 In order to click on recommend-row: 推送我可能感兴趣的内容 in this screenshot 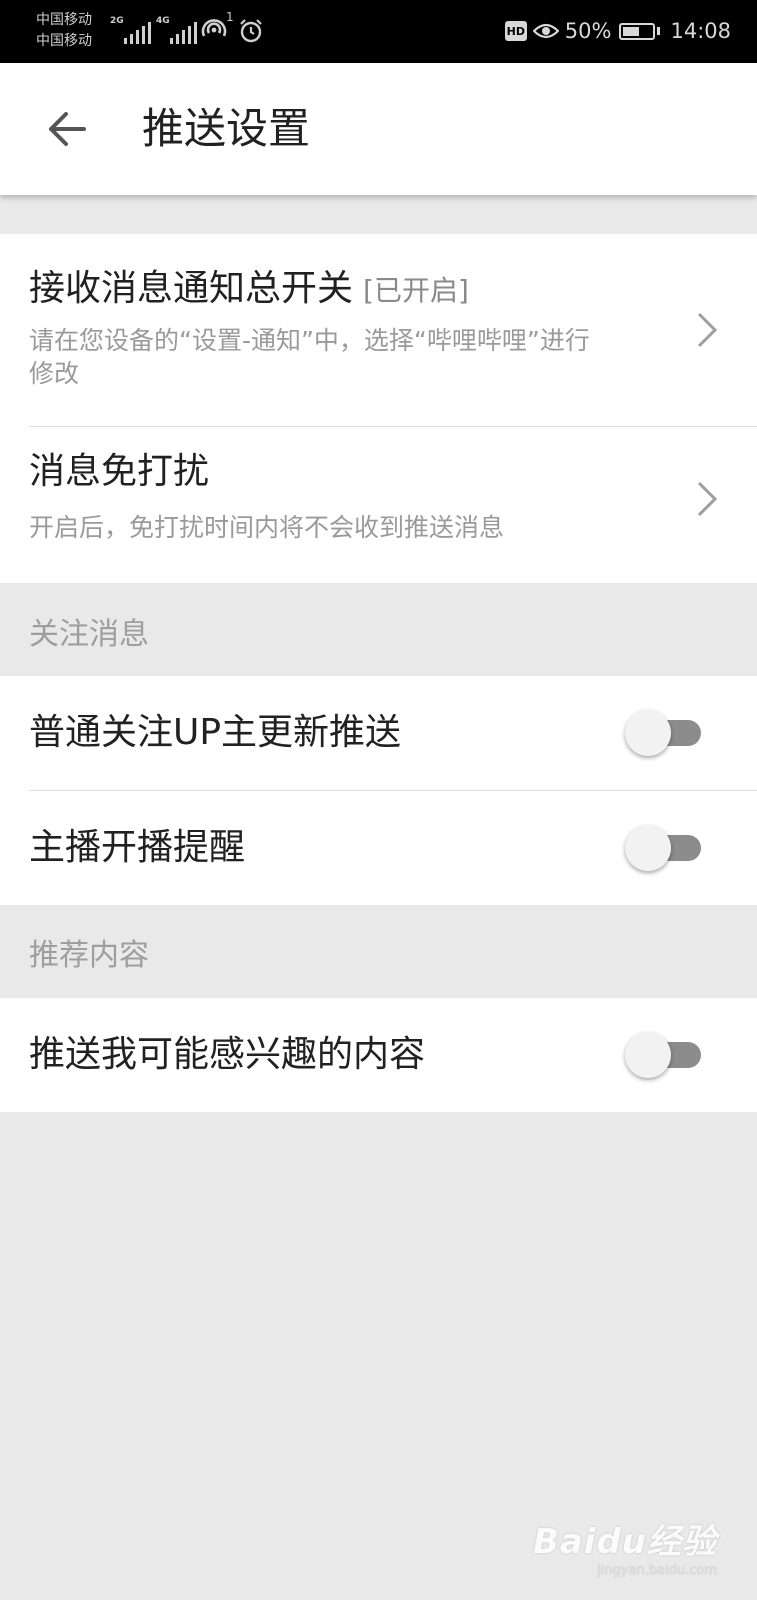, I will do `click(378, 1055)`.